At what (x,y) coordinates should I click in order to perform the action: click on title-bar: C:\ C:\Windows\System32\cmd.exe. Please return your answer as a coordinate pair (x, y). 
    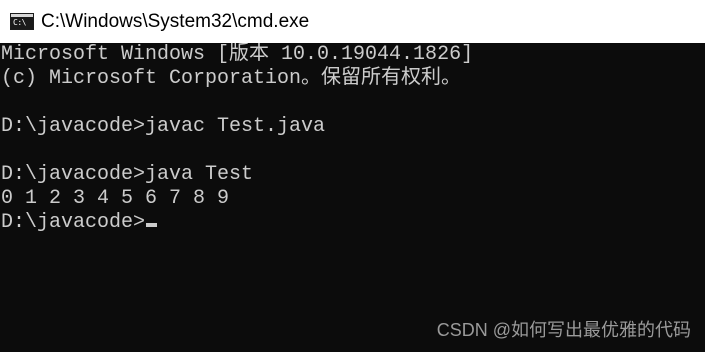
    Looking at the image, I should click on (352, 21).